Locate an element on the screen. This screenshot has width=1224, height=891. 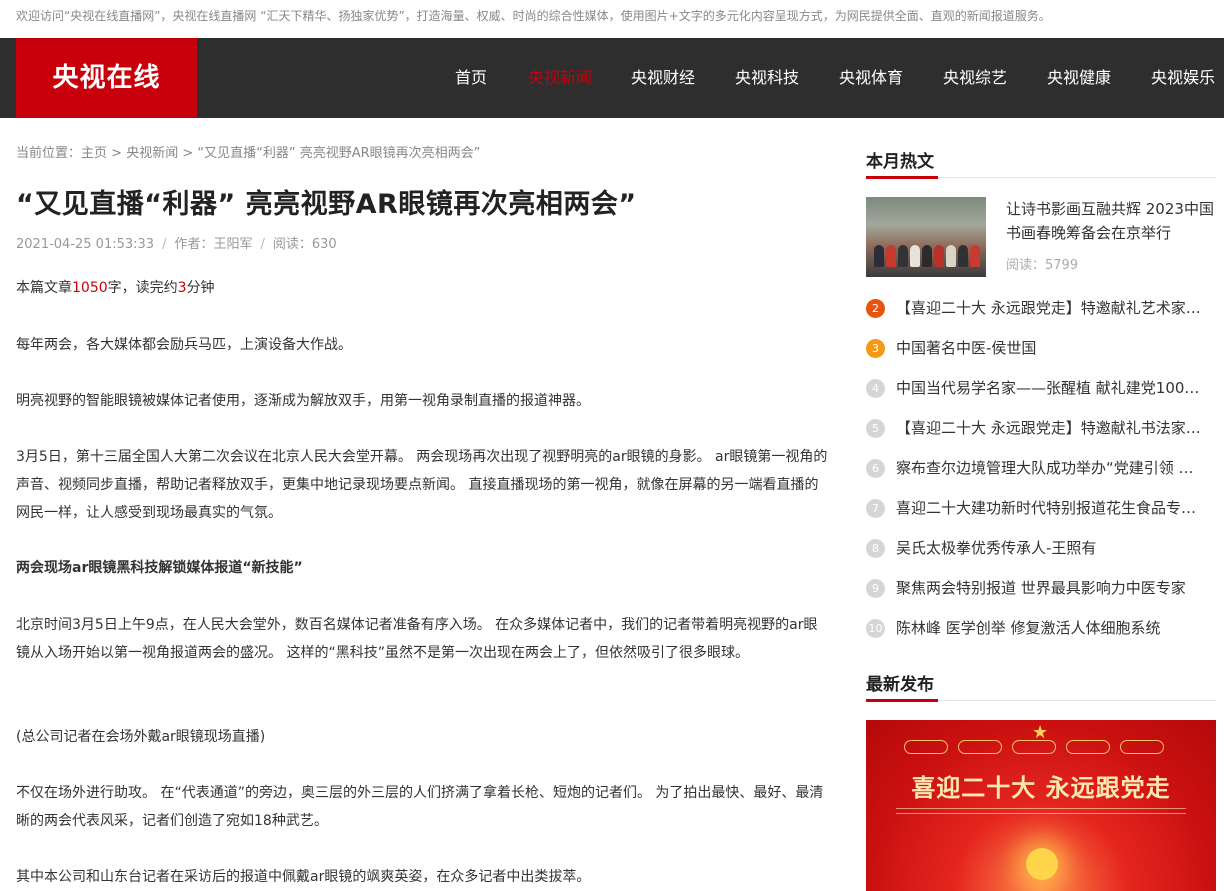
latest-title: 最新发布 is located at coordinates (900, 685).